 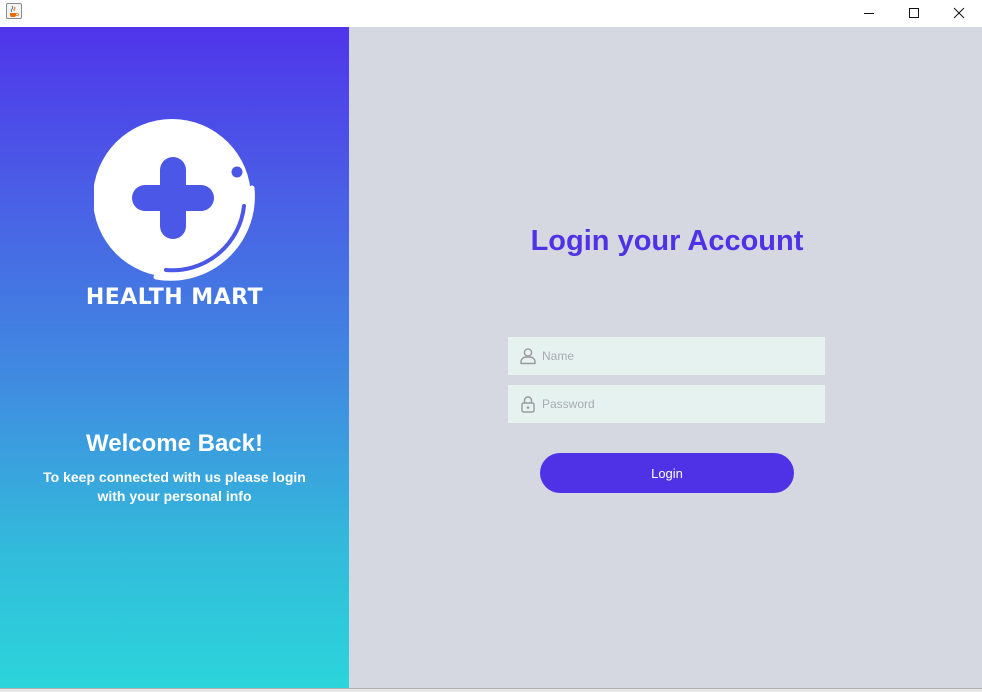 I want to click on maximize-icon, so click(x=914, y=13).